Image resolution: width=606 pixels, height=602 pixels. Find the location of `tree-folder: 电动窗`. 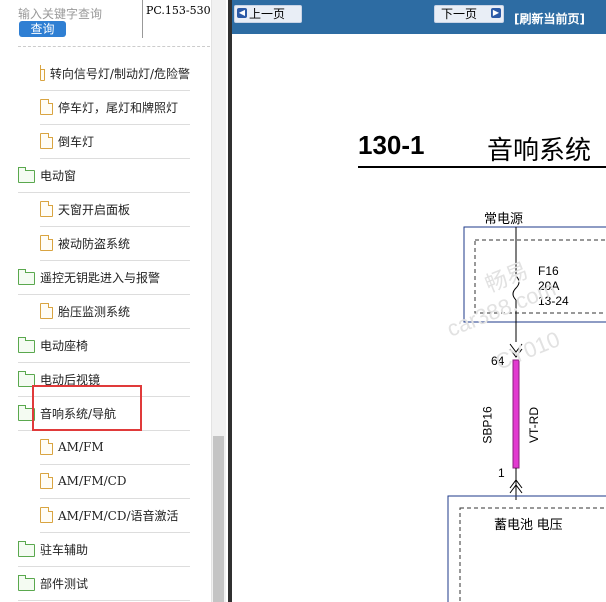

tree-folder: 电动窗 is located at coordinates (104, 175).